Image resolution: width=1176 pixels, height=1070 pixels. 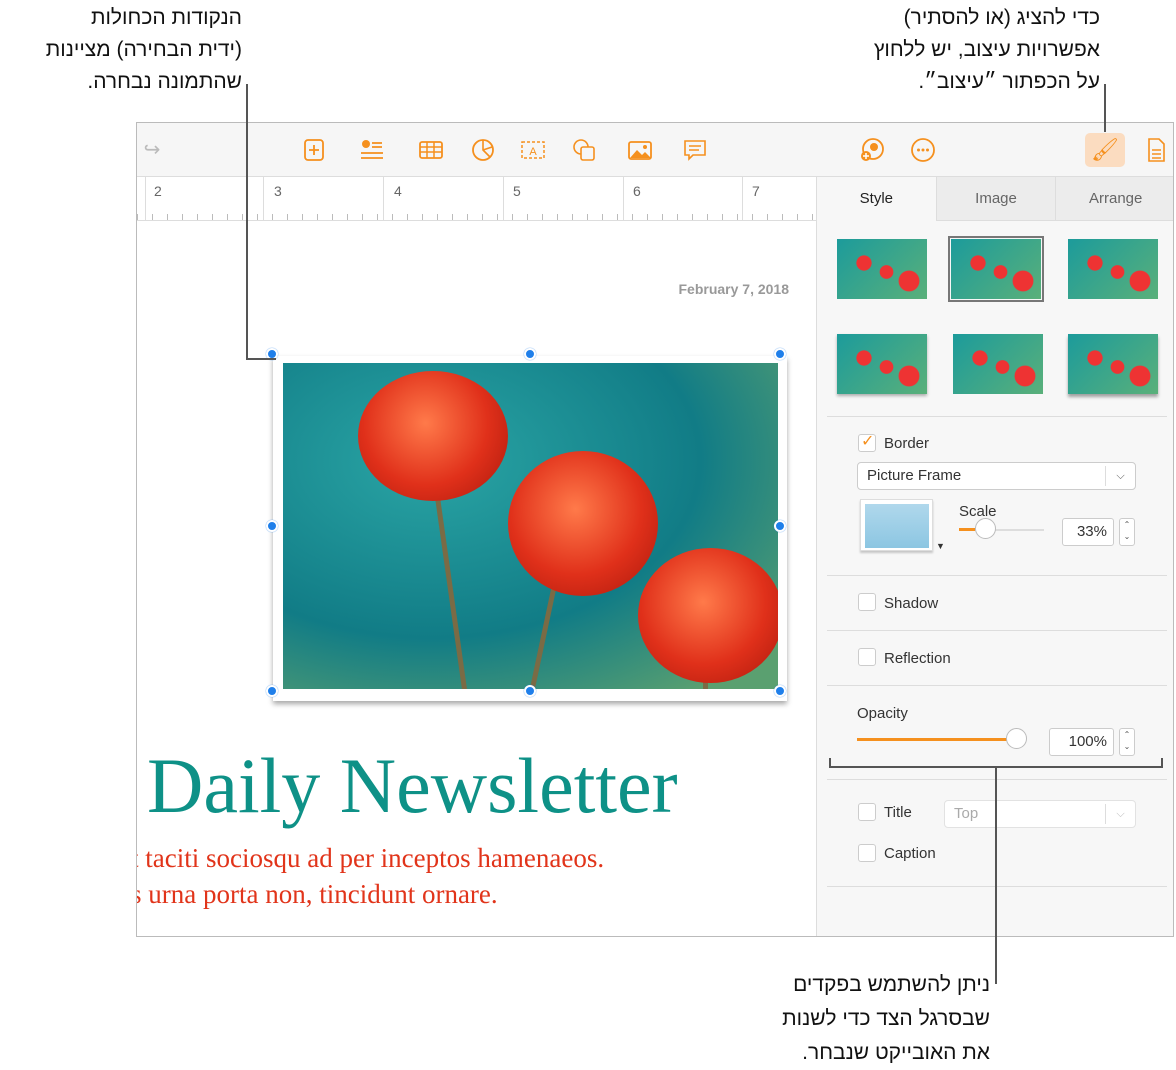 I want to click on selected-image, so click(x=526, y=524).